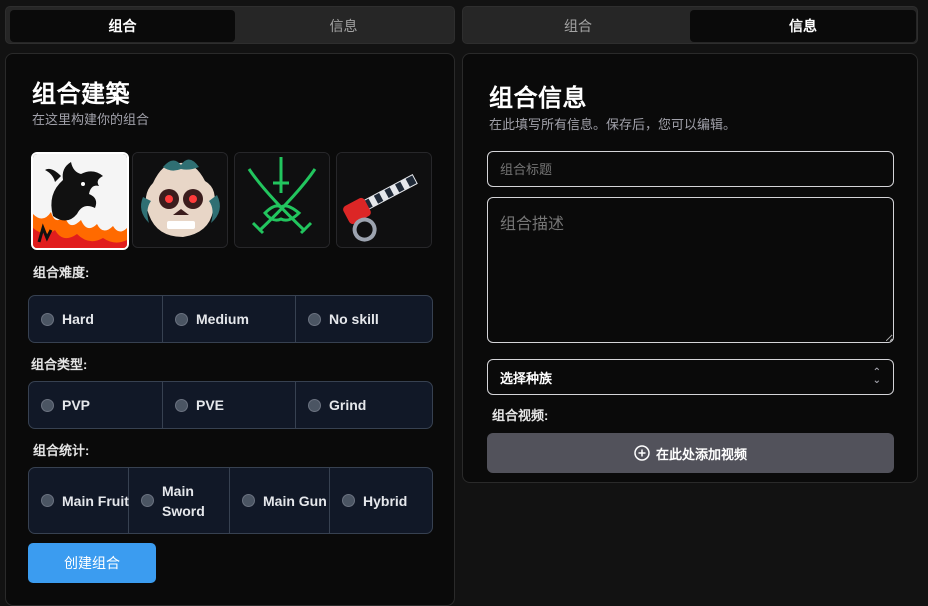 The image size is (928, 606). Describe the element at coordinates (526, 378) in the screenshot. I see `race-select-label: 选择种族` at that location.